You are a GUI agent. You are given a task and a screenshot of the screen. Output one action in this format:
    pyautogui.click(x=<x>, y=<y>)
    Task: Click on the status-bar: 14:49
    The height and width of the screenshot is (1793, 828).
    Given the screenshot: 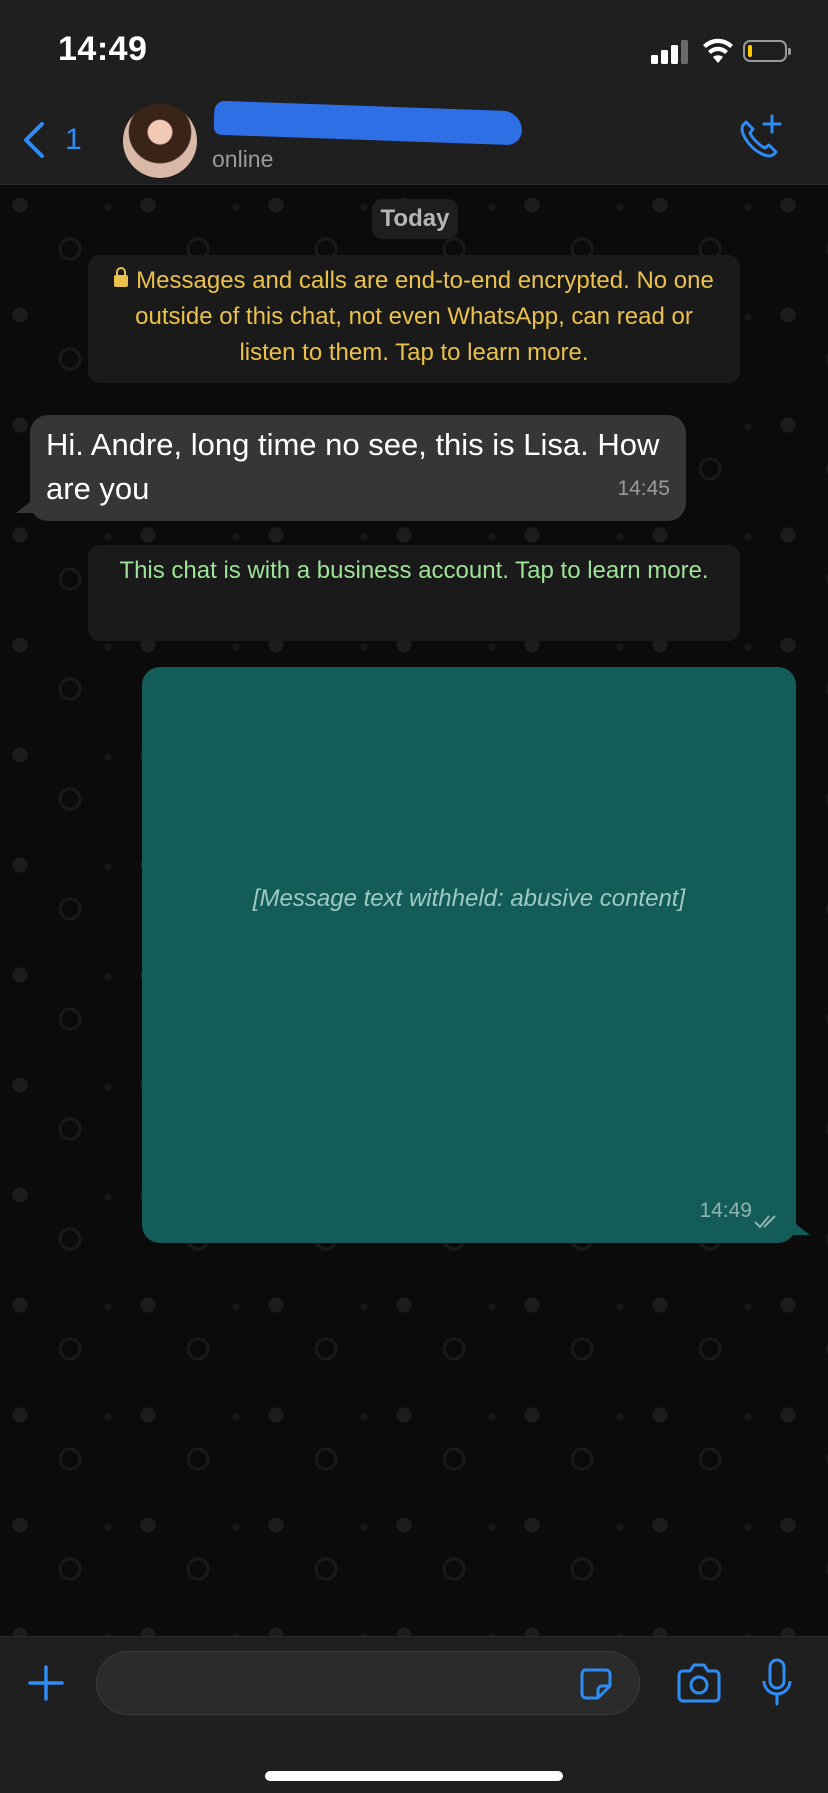 What is the action you would take?
    pyautogui.click(x=414, y=50)
    